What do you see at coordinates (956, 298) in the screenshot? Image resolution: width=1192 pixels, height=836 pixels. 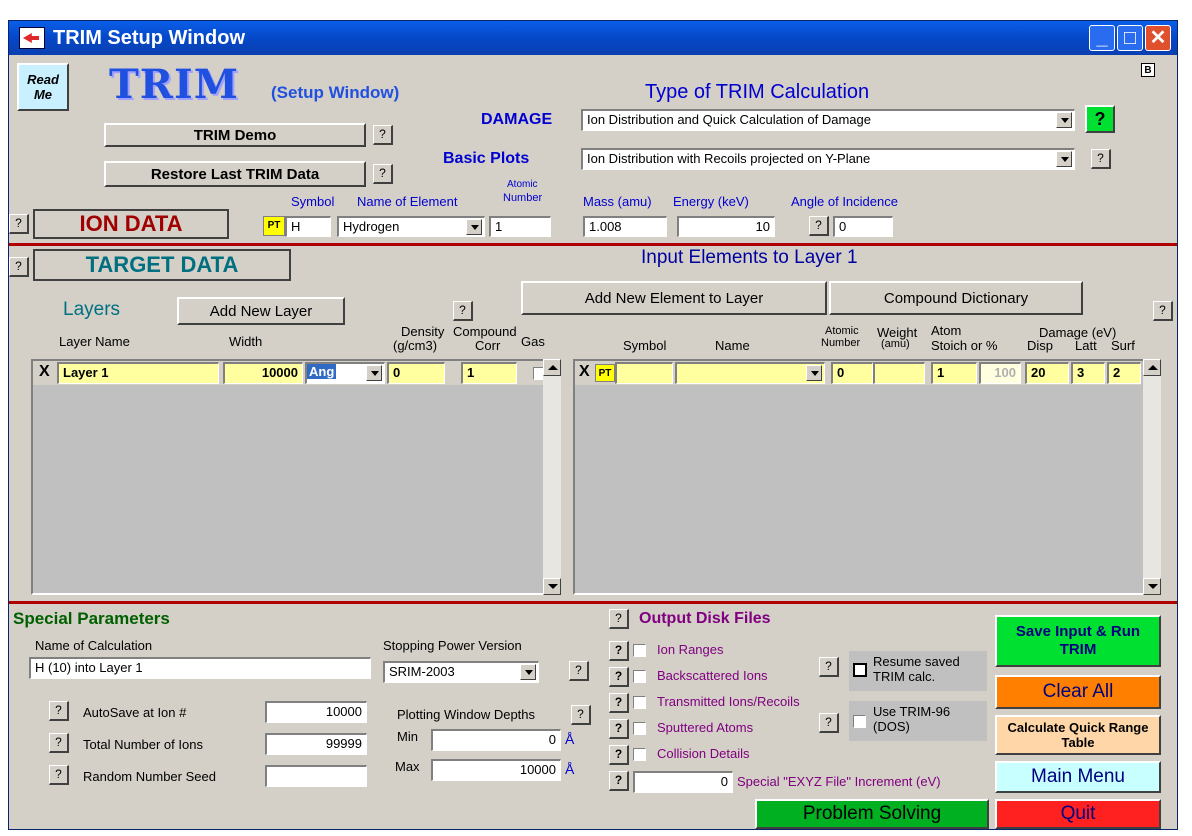 I see `compound-dictionary-button: Compound Dictionary` at bounding box center [956, 298].